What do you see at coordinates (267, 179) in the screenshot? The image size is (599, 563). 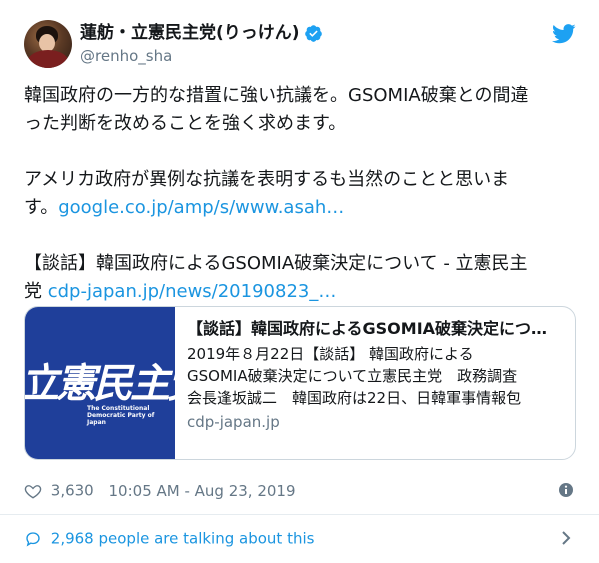 I see `tweet-text-line: アメリカ政府が異例な抗議を表明するも当然のことと思いま` at bounding box center [267, 179].